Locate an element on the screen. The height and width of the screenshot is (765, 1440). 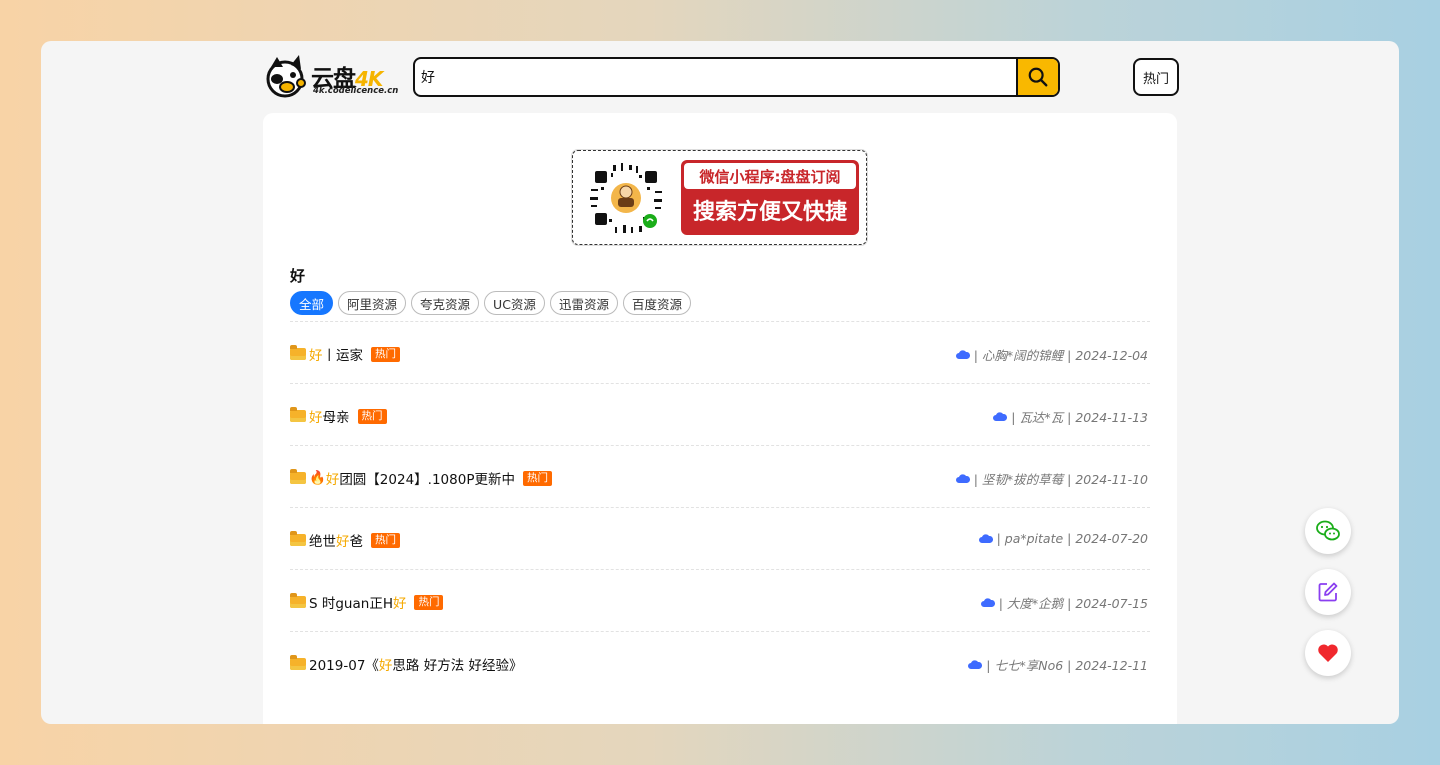
filter-xunlei: 迅雷资源 is located at coordinates (583, 303).